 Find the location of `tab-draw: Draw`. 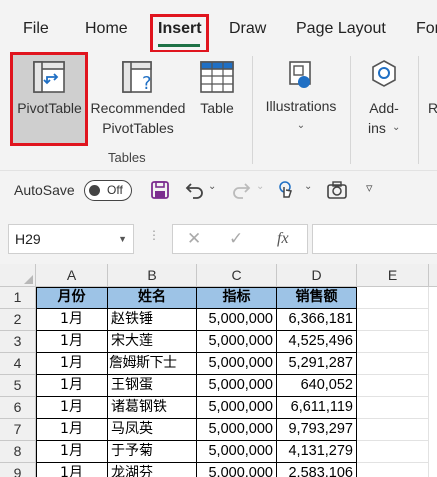

tab-draw: Draw is located at coordinates (247, 29).